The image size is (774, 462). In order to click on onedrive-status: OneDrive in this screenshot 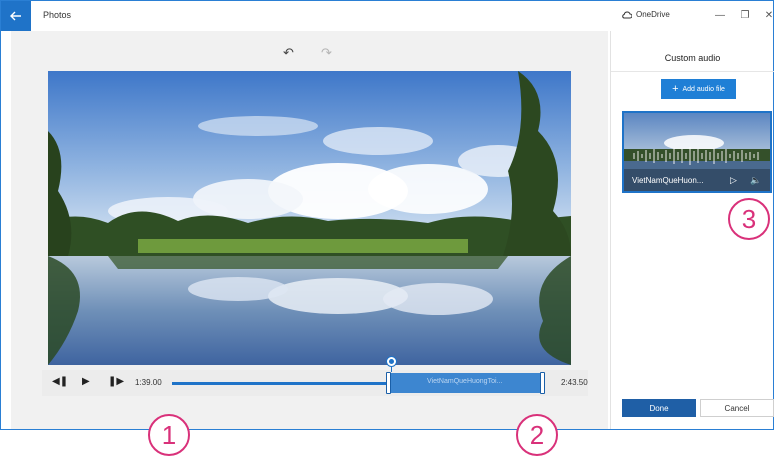, I will do `click(645, 14)`.